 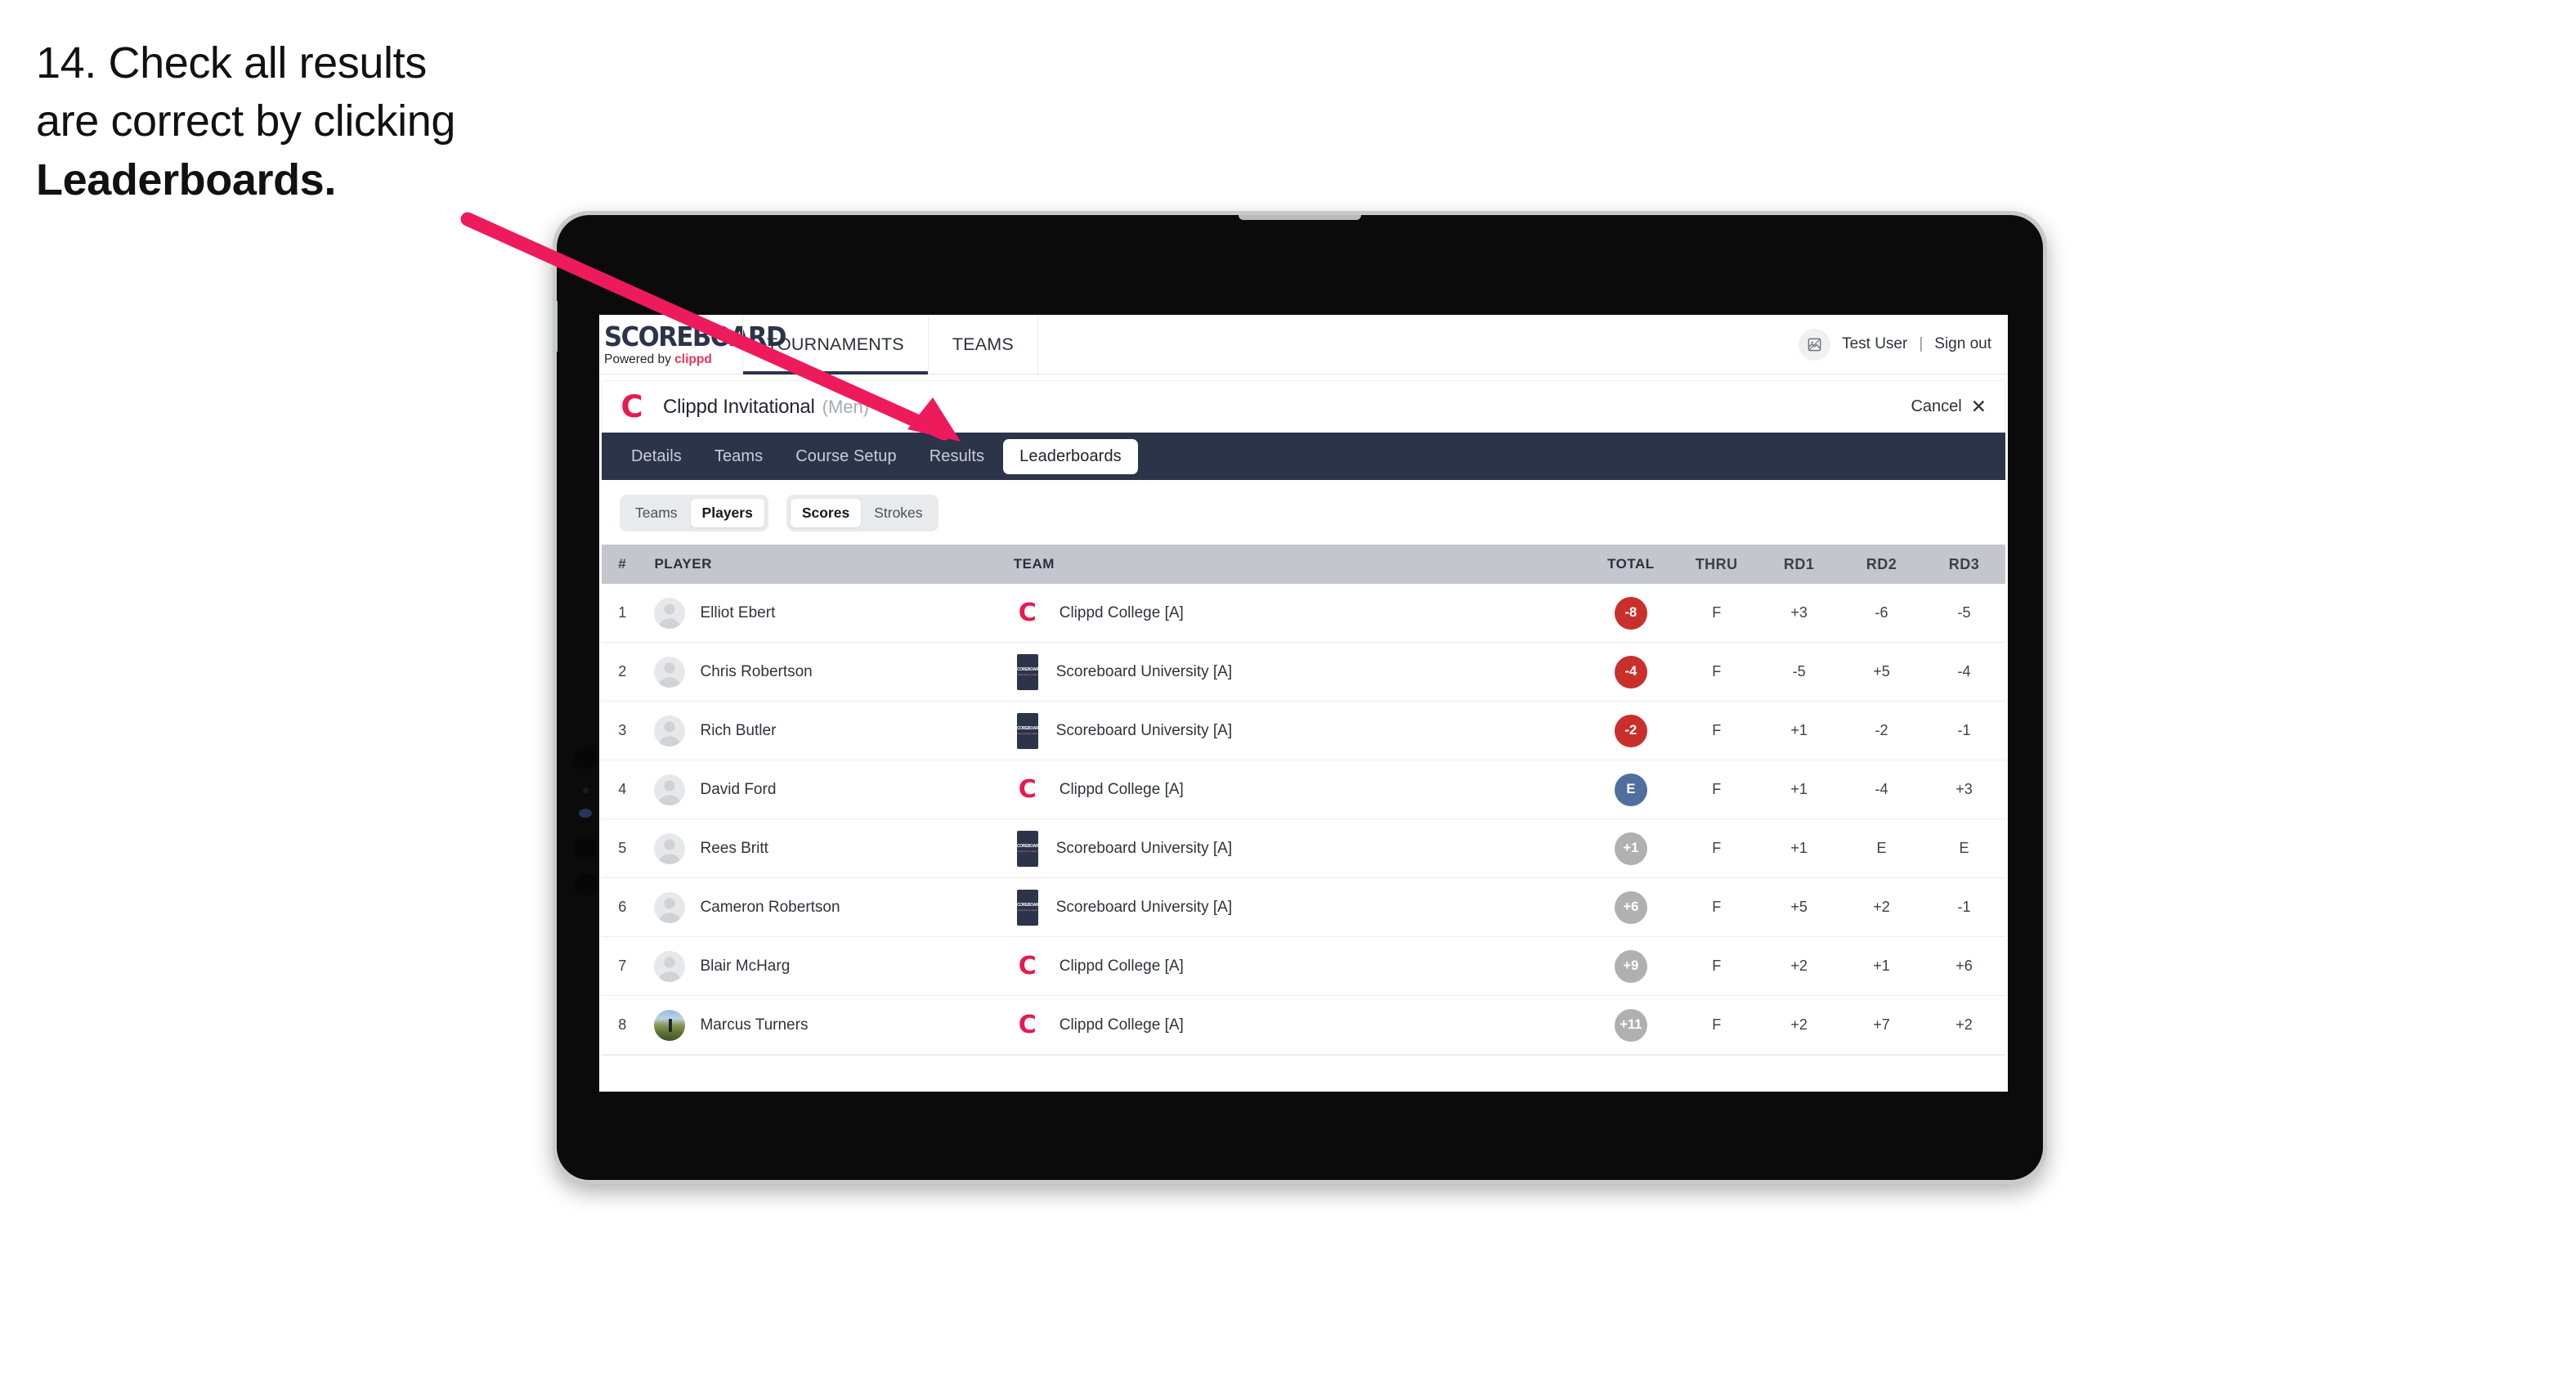 What do you see at coordinates (693, 359) in the screenshot?
I see `logo-brand-clippd: clippd` at bounding box center [693, 359].